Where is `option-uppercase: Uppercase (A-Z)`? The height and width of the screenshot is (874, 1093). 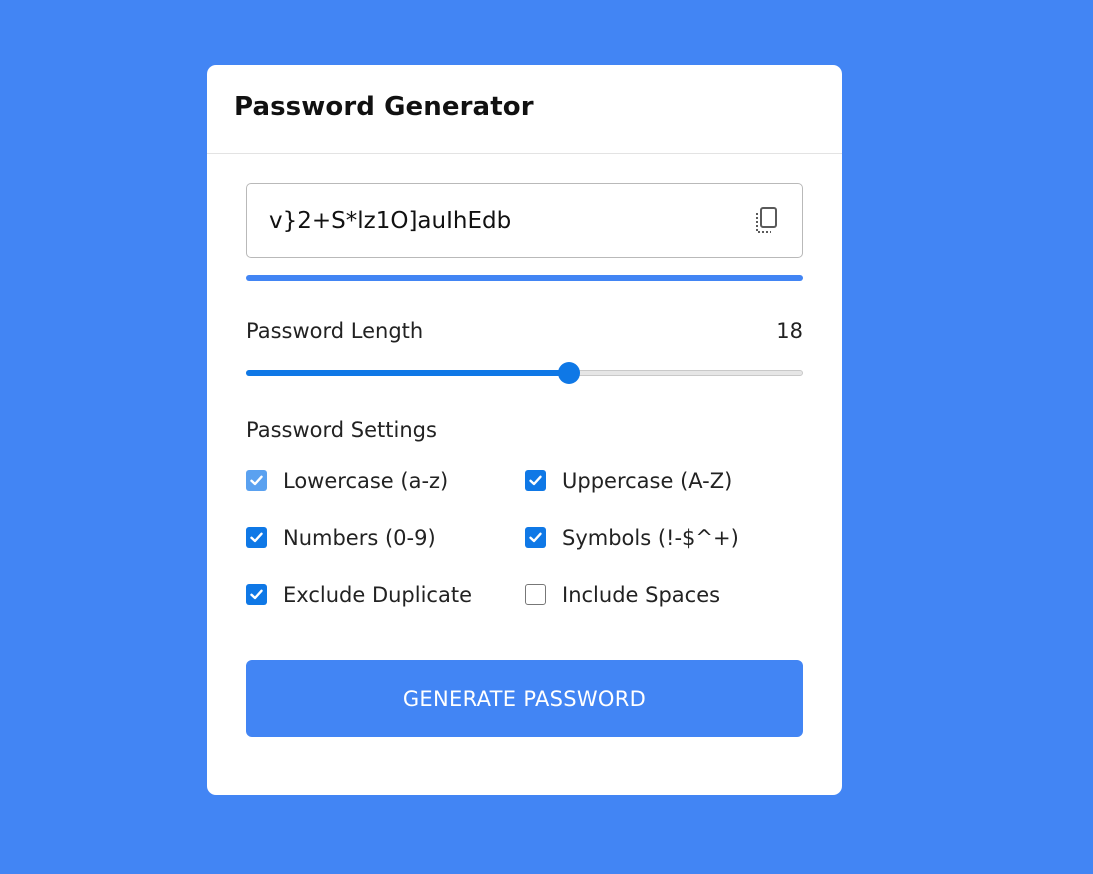
option-uppercase: Uppercase (A-Z) is located at coordinates (664, 480).